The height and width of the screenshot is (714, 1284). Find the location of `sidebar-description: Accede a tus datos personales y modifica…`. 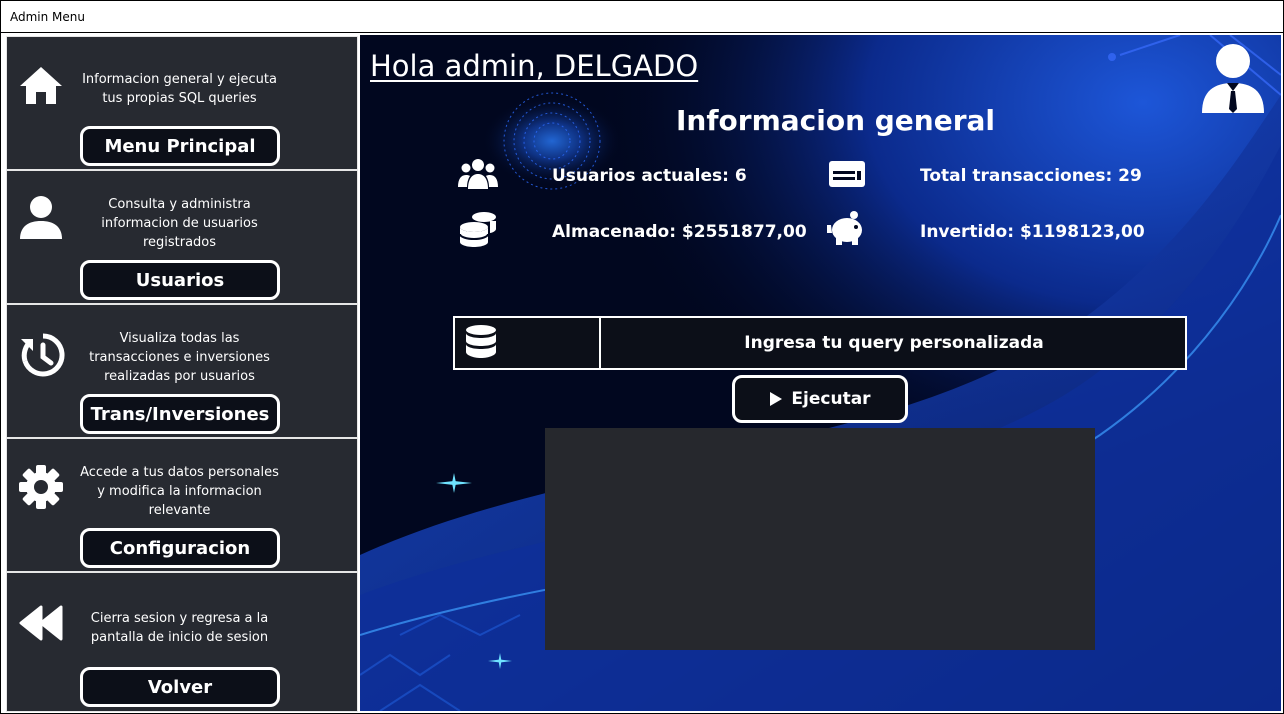

sidebar-description: Accede a tus datos personales y modifica… is located at coordinates (179, 491).